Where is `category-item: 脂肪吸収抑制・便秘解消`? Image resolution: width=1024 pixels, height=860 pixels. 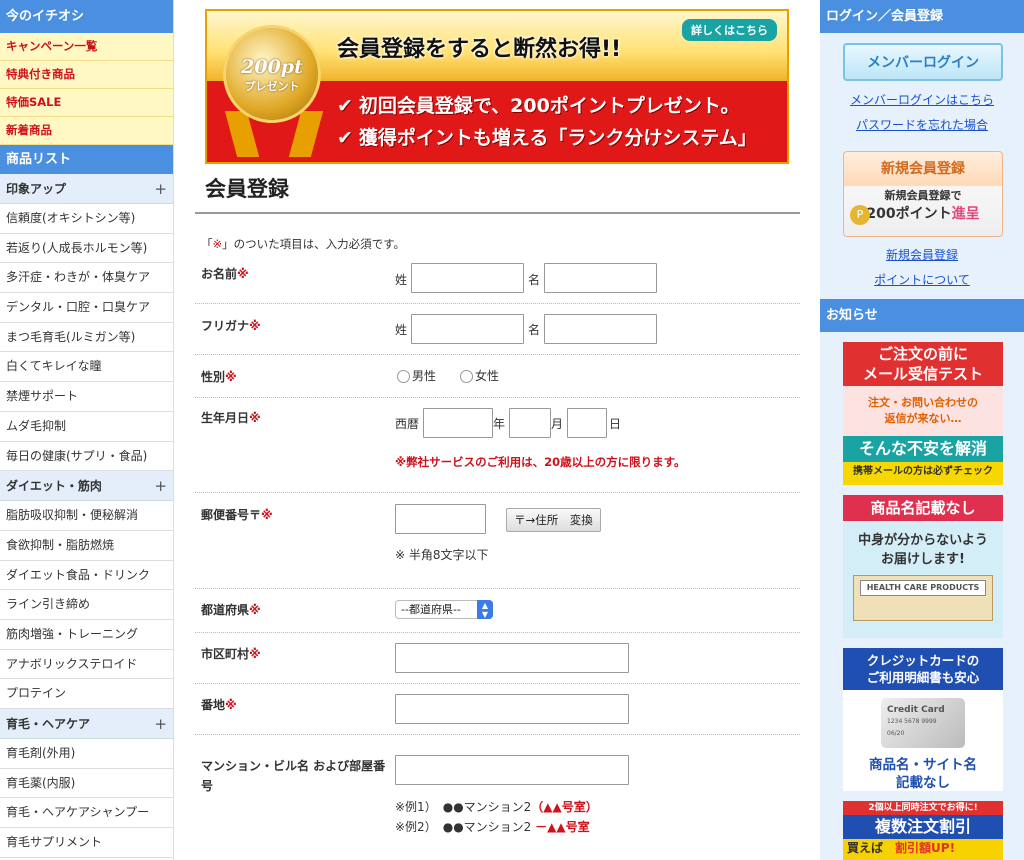 category-item: 脂肪吸収抑制・便秘解消 is located at coordinates (86, 516).